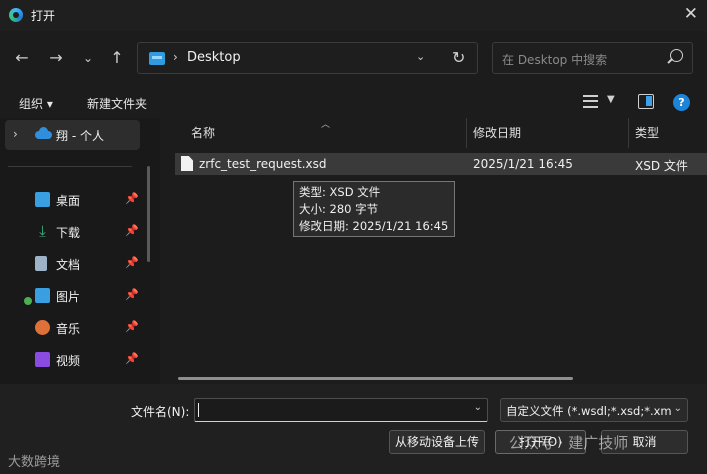 This screenshot has width=707, height=474. What do you see at coordinates (588, 411) in the screenshot?
I see `filetype-value: 自定义文件 (*.wsdl;*.xsd;*.xml` at bounding box center [588, 411].